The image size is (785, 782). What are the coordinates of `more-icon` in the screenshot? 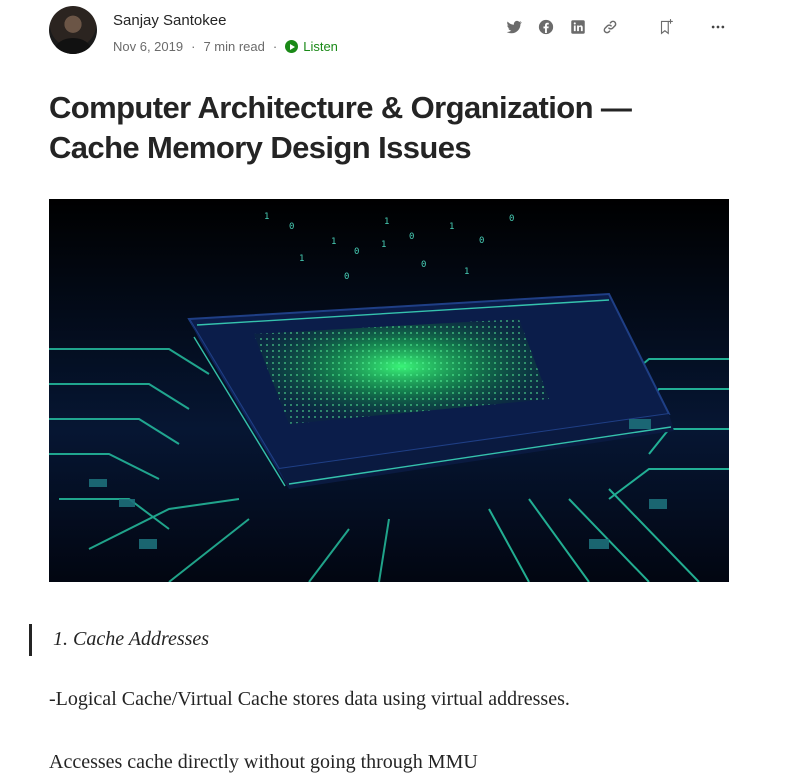 It's located at (718, 27).